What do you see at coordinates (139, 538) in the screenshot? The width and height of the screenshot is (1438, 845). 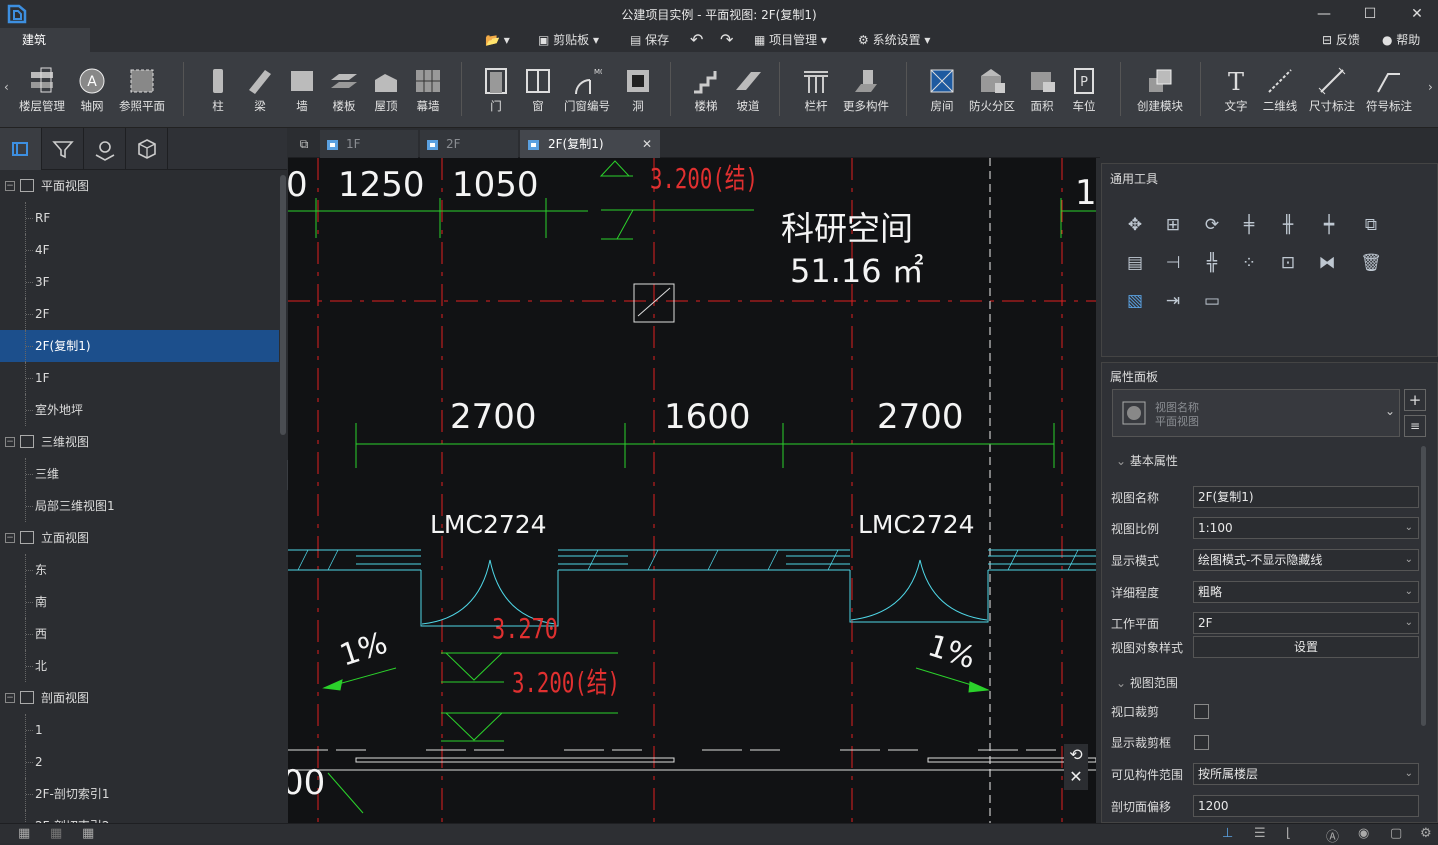 I see `tree-group: − 立面视图` at bounding box center [139, 538].